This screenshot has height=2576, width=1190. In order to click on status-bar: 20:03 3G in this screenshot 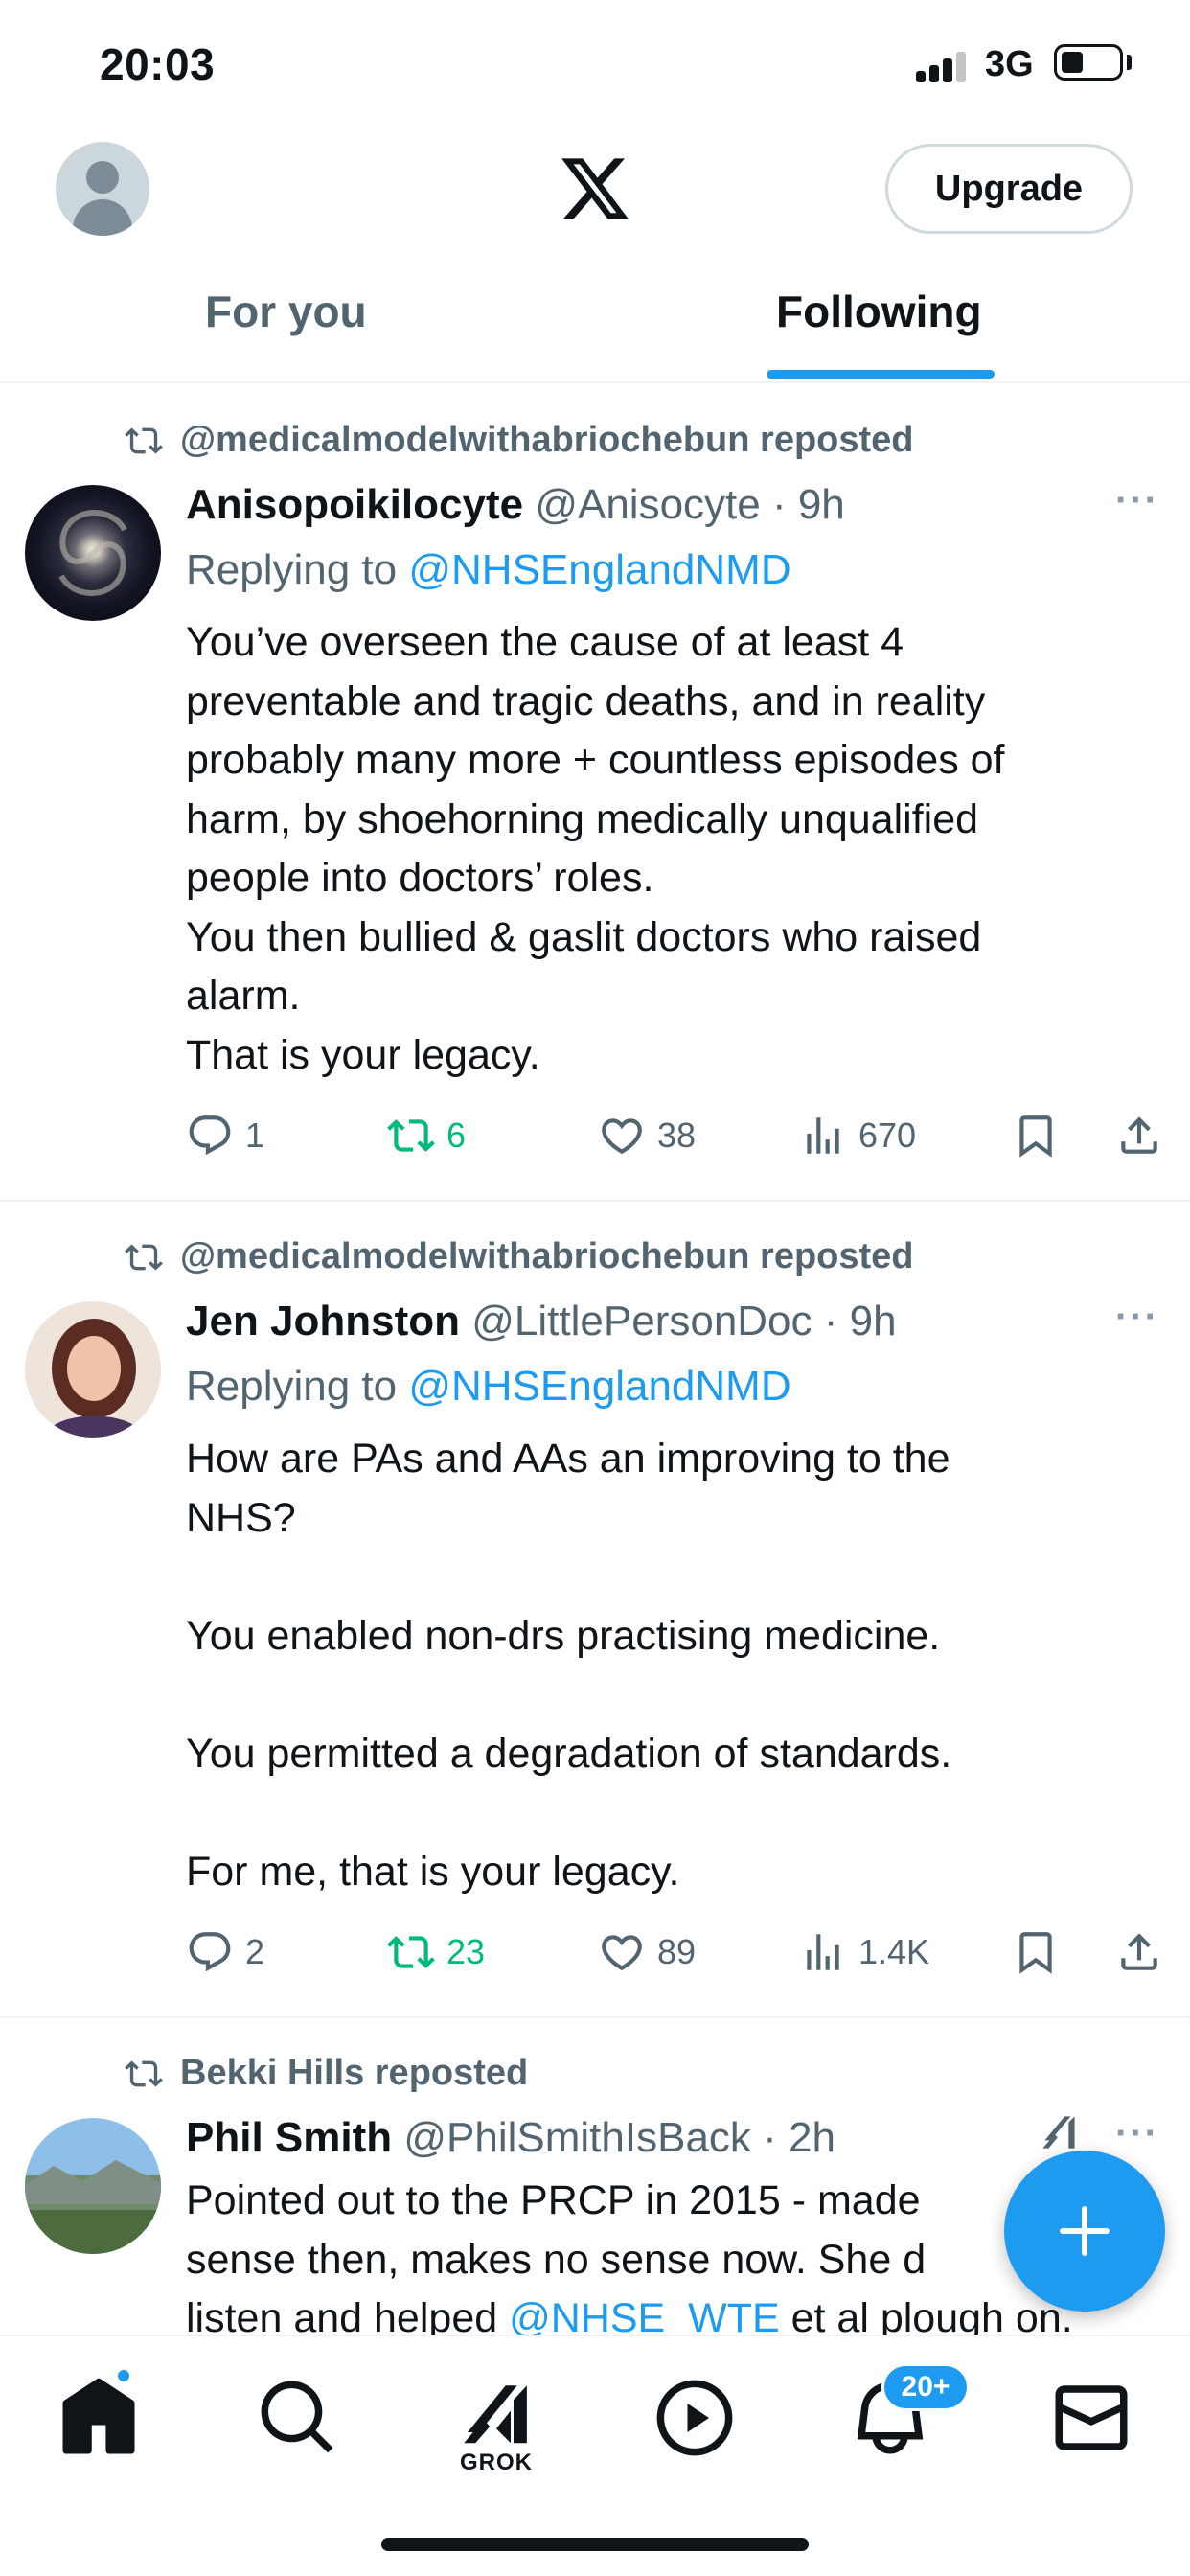, I will do `click(595, 63)`.